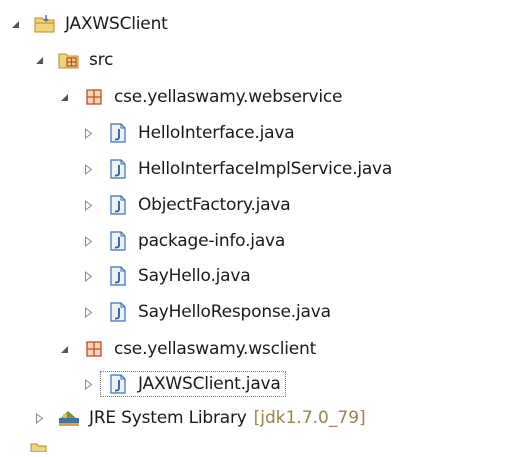  What do you see at coordinates (101, 60) in the screenshot?
I see `src-label: src` at bounding box center [101, 60].